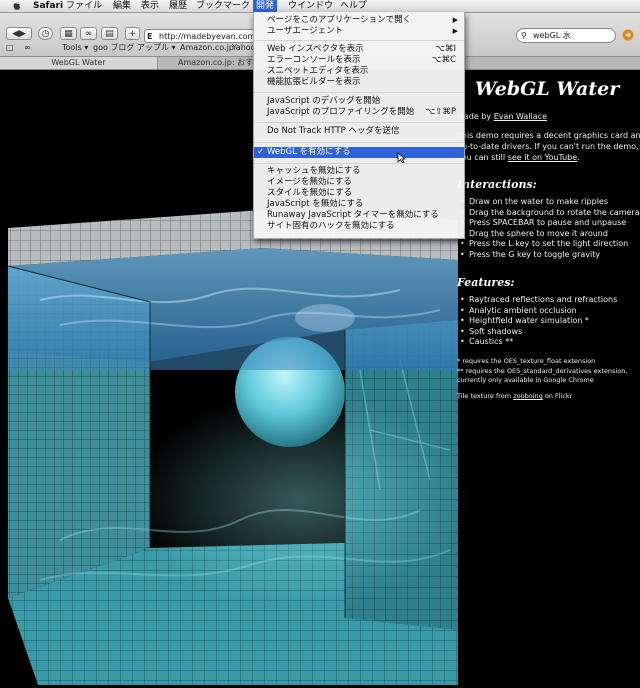  Describe the element at coordinates (440, 112) in the screenshot. I see `menu-item-shortcut: ⌥⇧⌘P` at that location.